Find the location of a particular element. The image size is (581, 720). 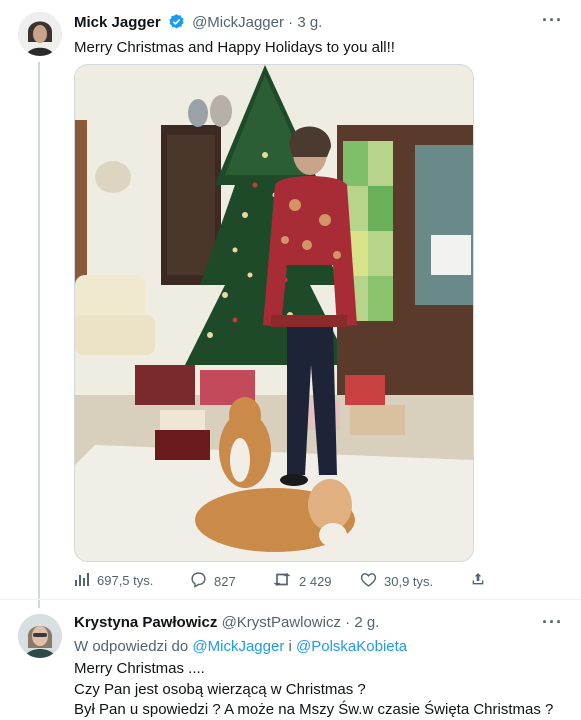

mention-link: @MickJagger is located at coordinates (238, 646).